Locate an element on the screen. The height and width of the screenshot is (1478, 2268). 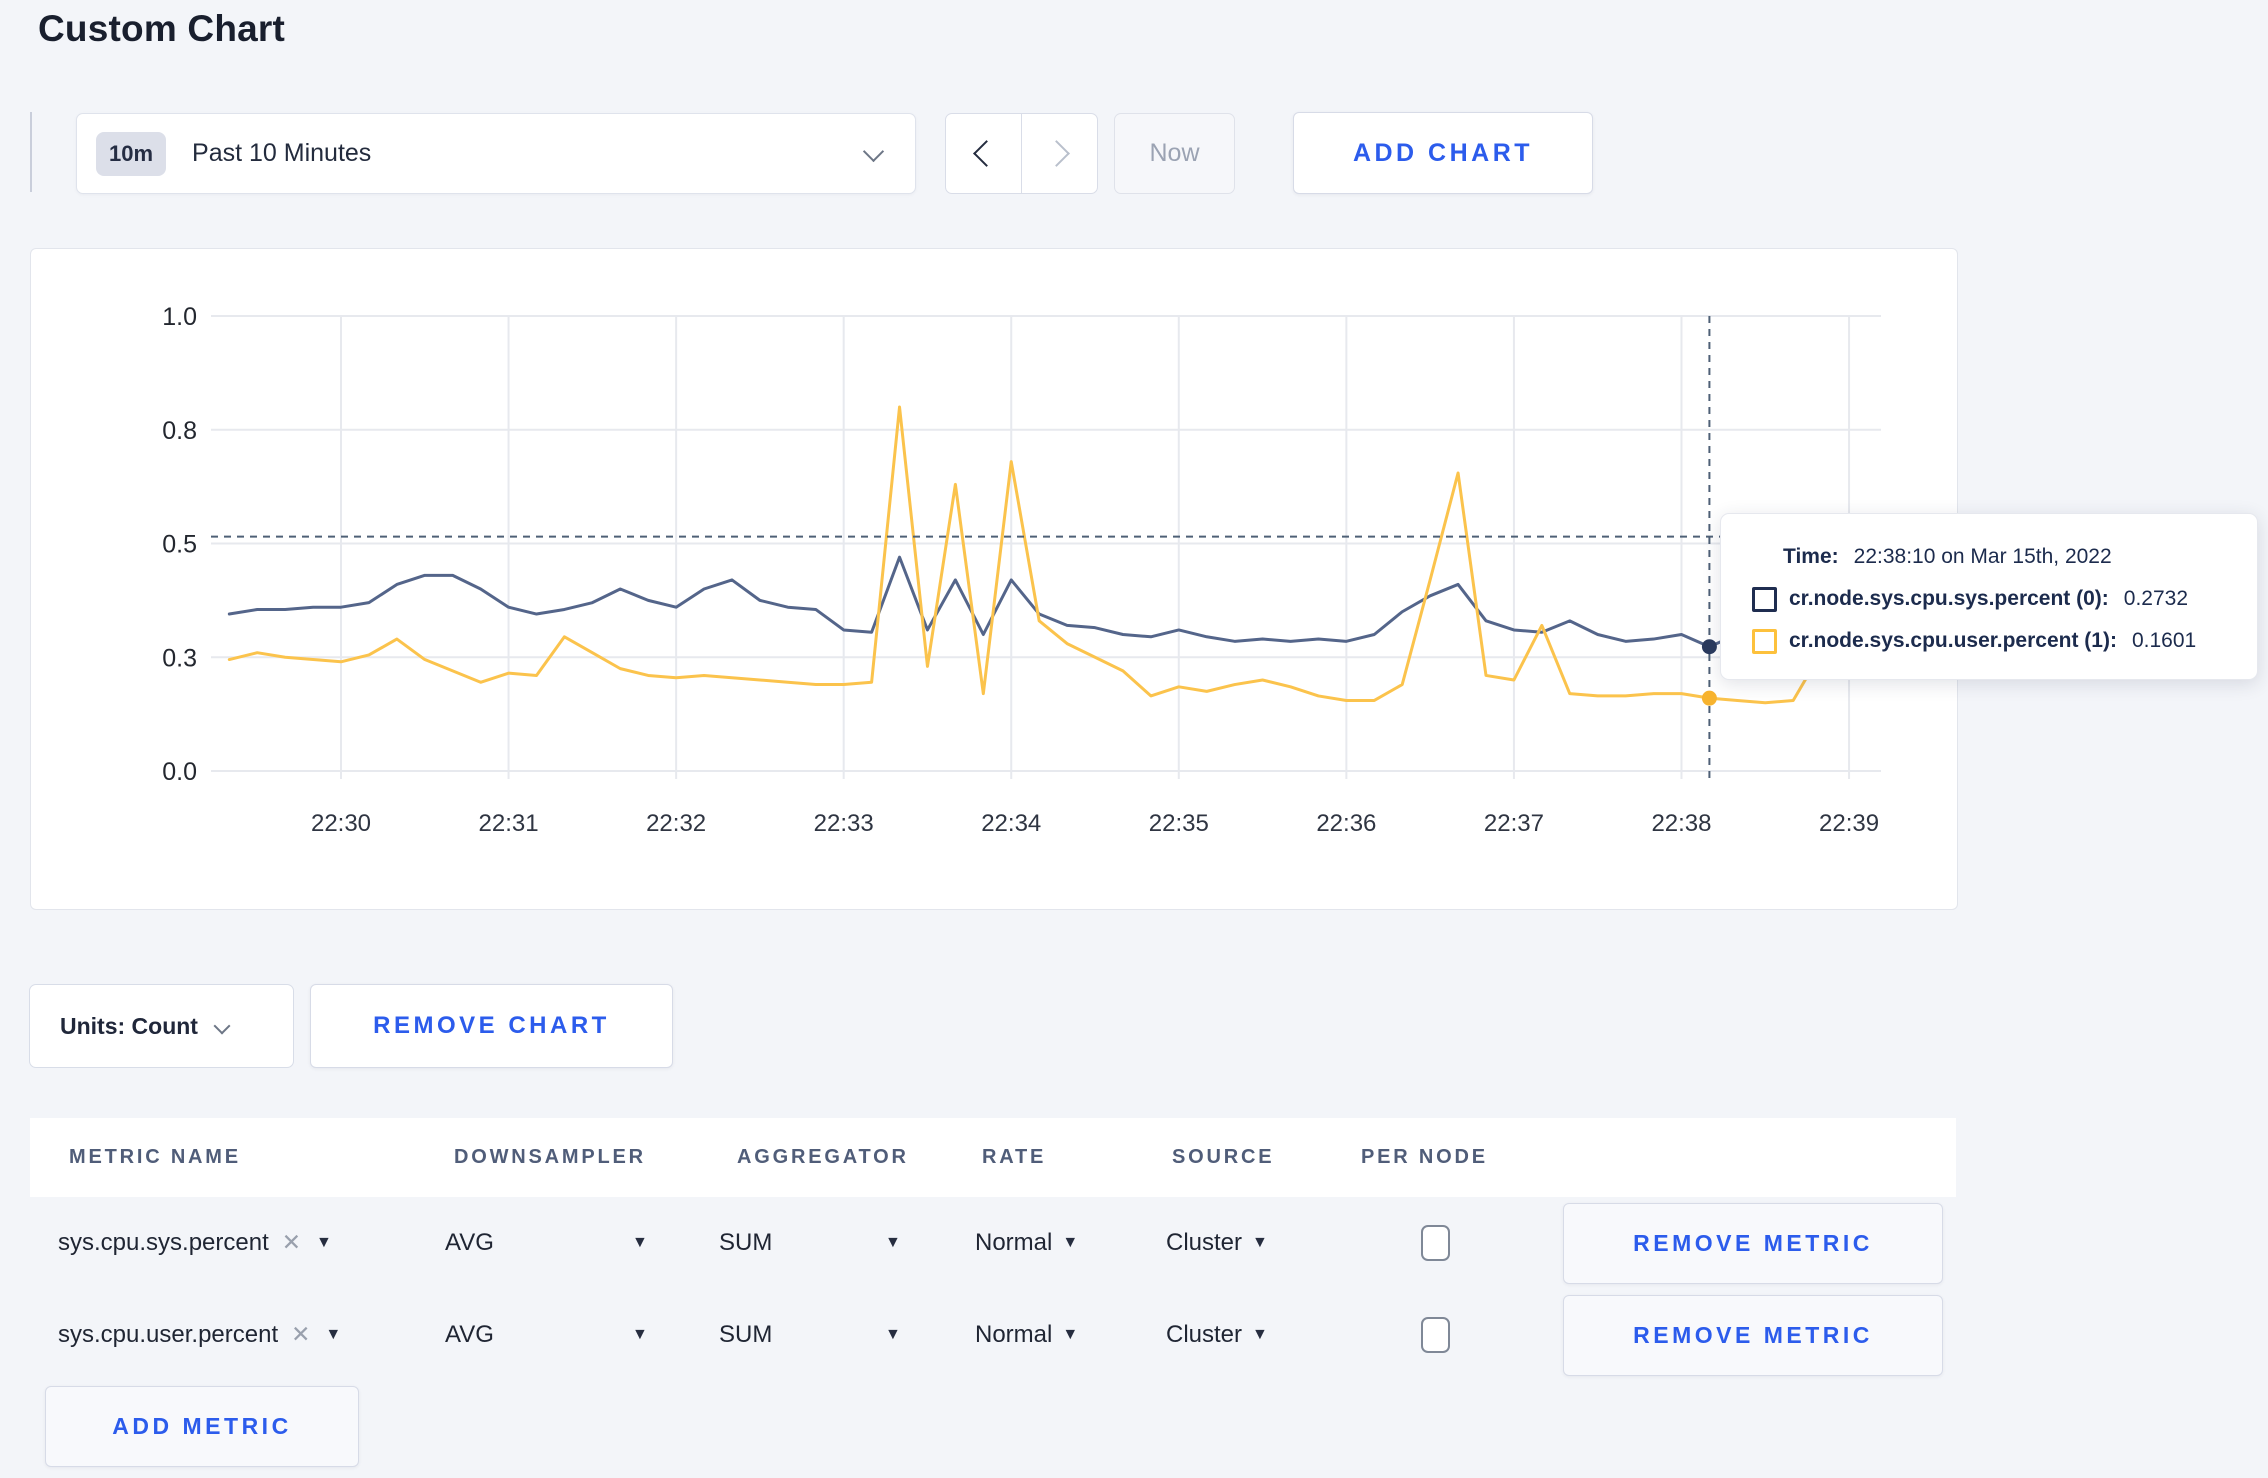
chevron-right-icon is located at coordinates (1056, 153).